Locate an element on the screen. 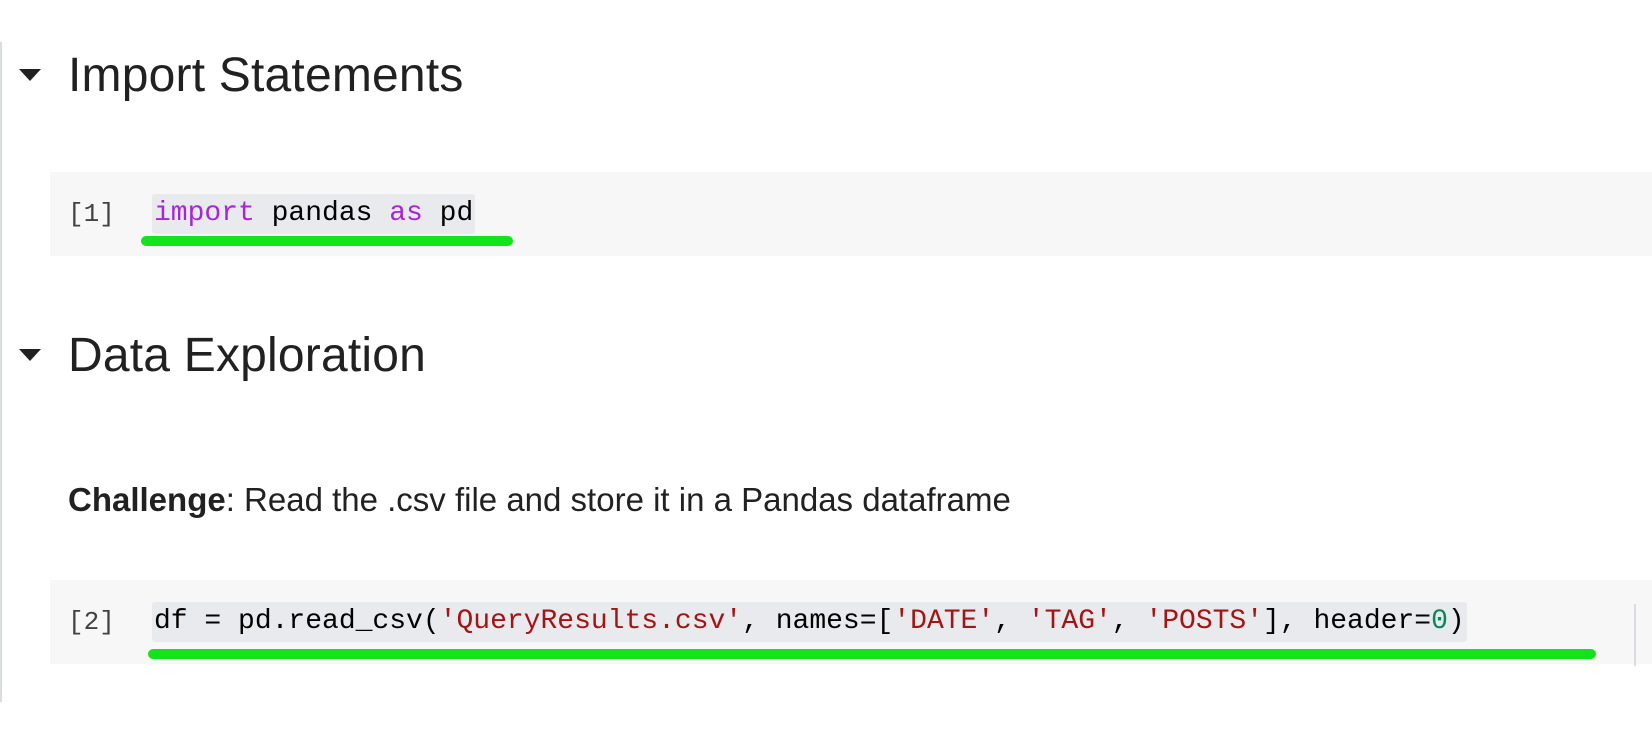  string-token: 'DATE' is located at coordinates (944, 621).